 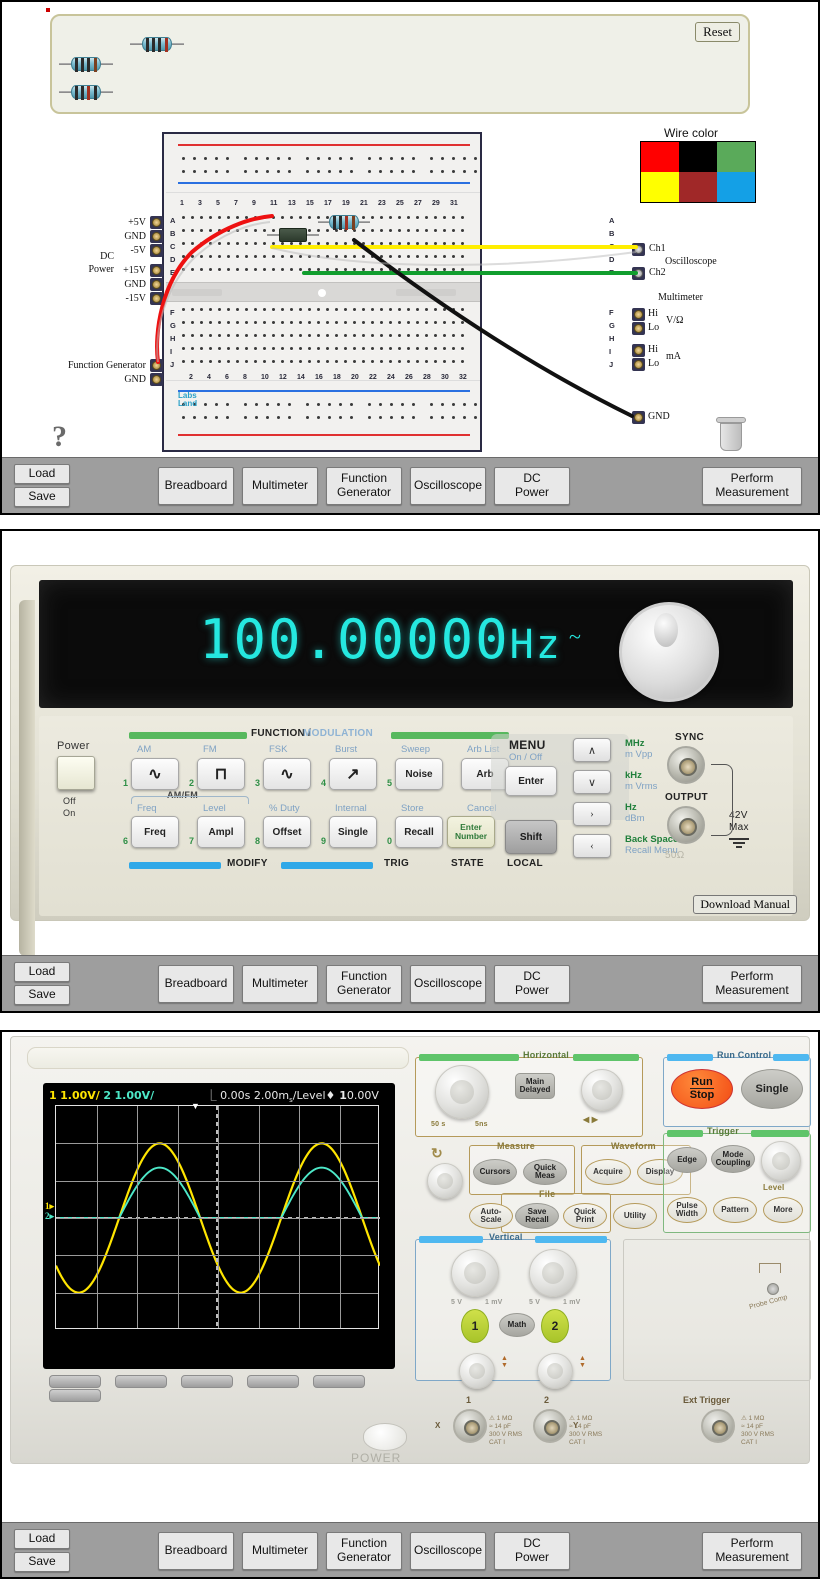 I want to click on download-manual-button: Download Manual, so click(x=745, y=904).